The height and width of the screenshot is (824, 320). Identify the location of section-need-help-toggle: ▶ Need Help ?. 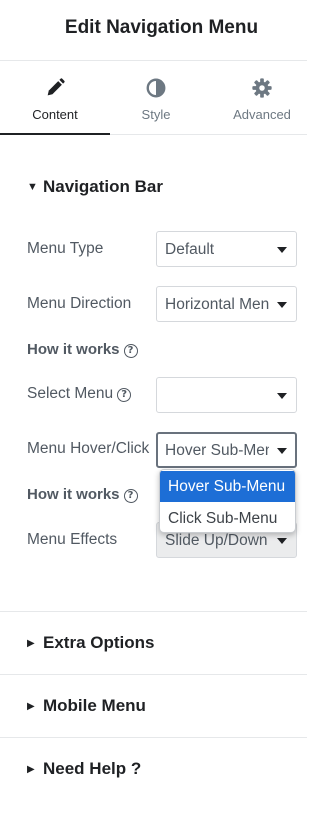
(84, 769).